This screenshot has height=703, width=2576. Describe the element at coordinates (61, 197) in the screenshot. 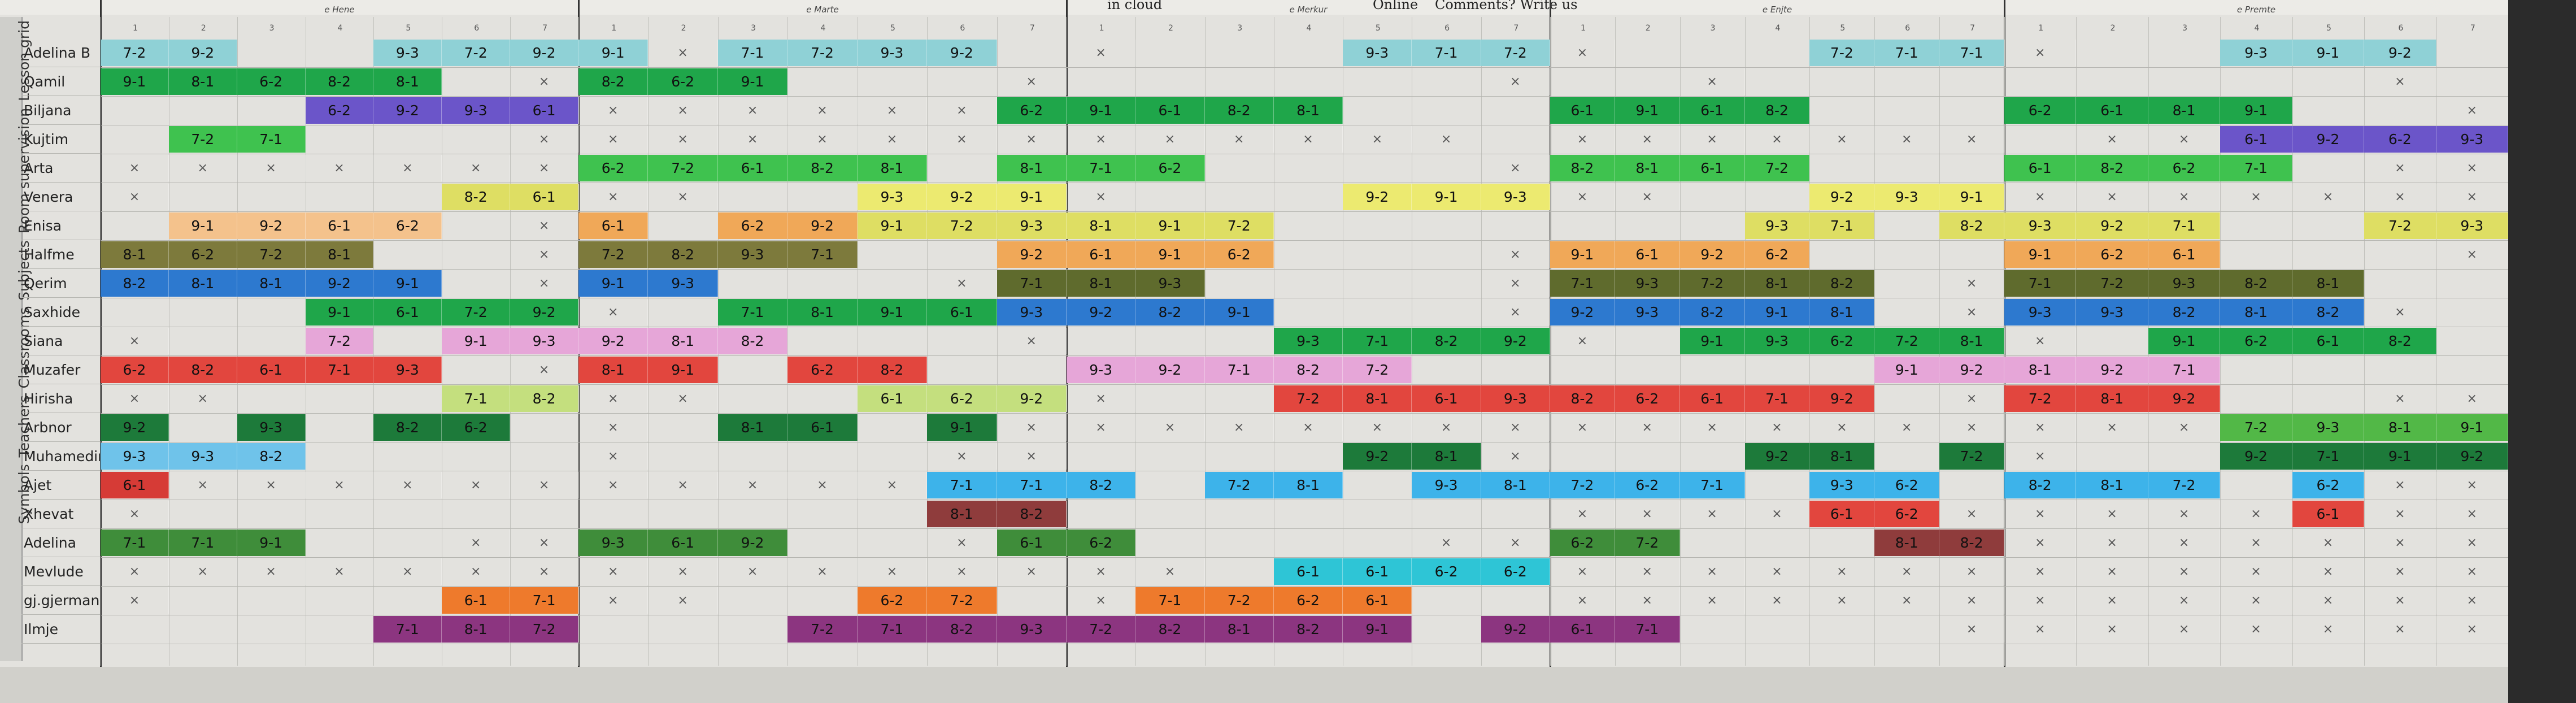

I see `teacher-name: Venera` at that location.